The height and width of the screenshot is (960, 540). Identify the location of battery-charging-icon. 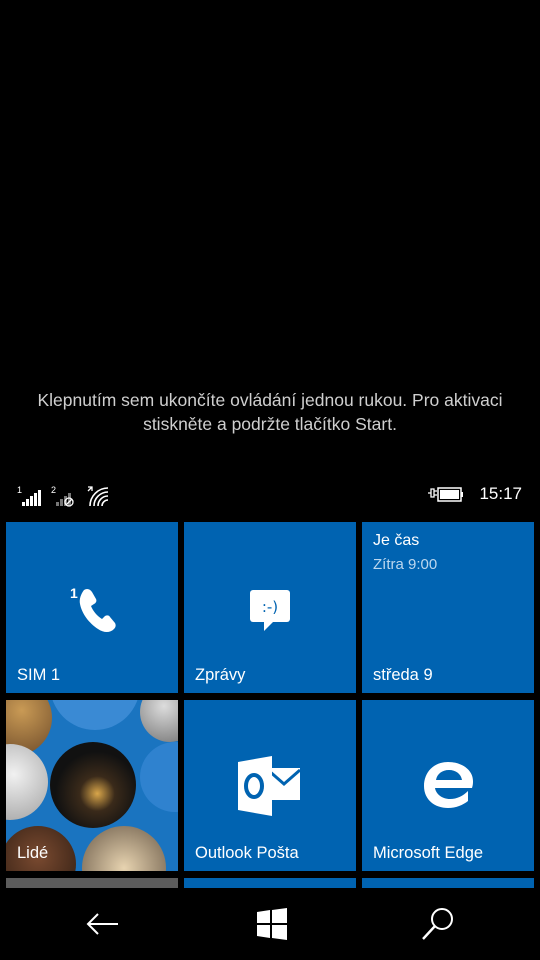
(445, 494).